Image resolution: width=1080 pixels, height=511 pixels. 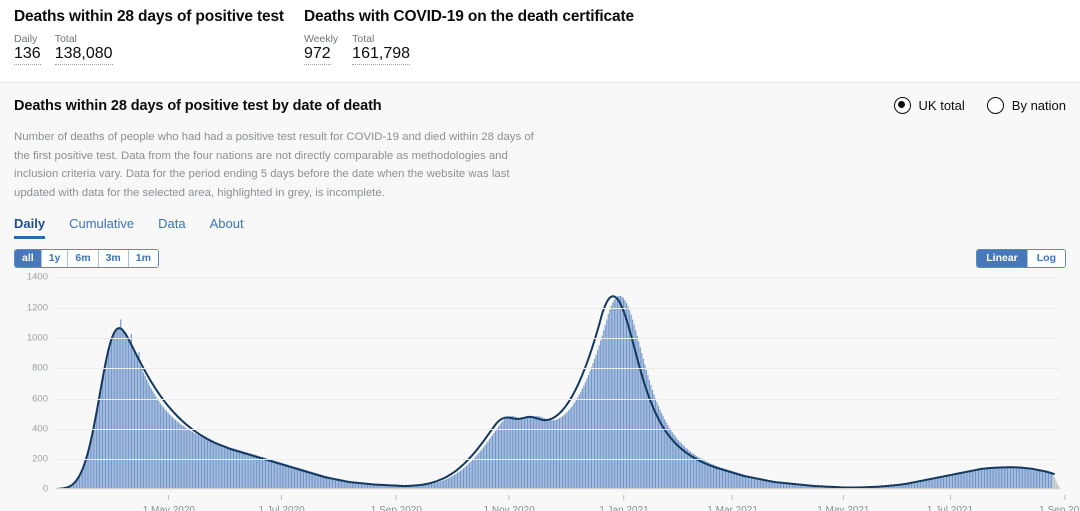 What do you see at coordinates (381, 49) in the screenshot?
I see `metric-figure-total: Total 161,798` at bounding box center [381, 49].